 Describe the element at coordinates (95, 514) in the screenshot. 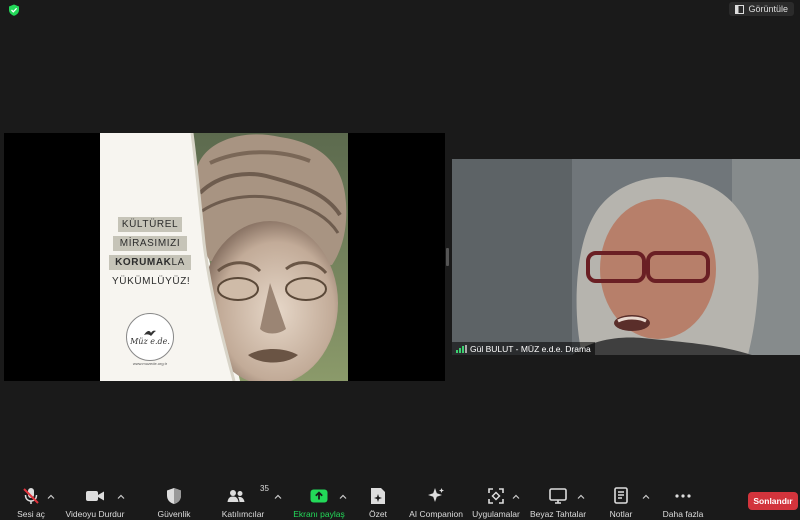

I see `stop-video-label: Videoyu Durdur` at that location.